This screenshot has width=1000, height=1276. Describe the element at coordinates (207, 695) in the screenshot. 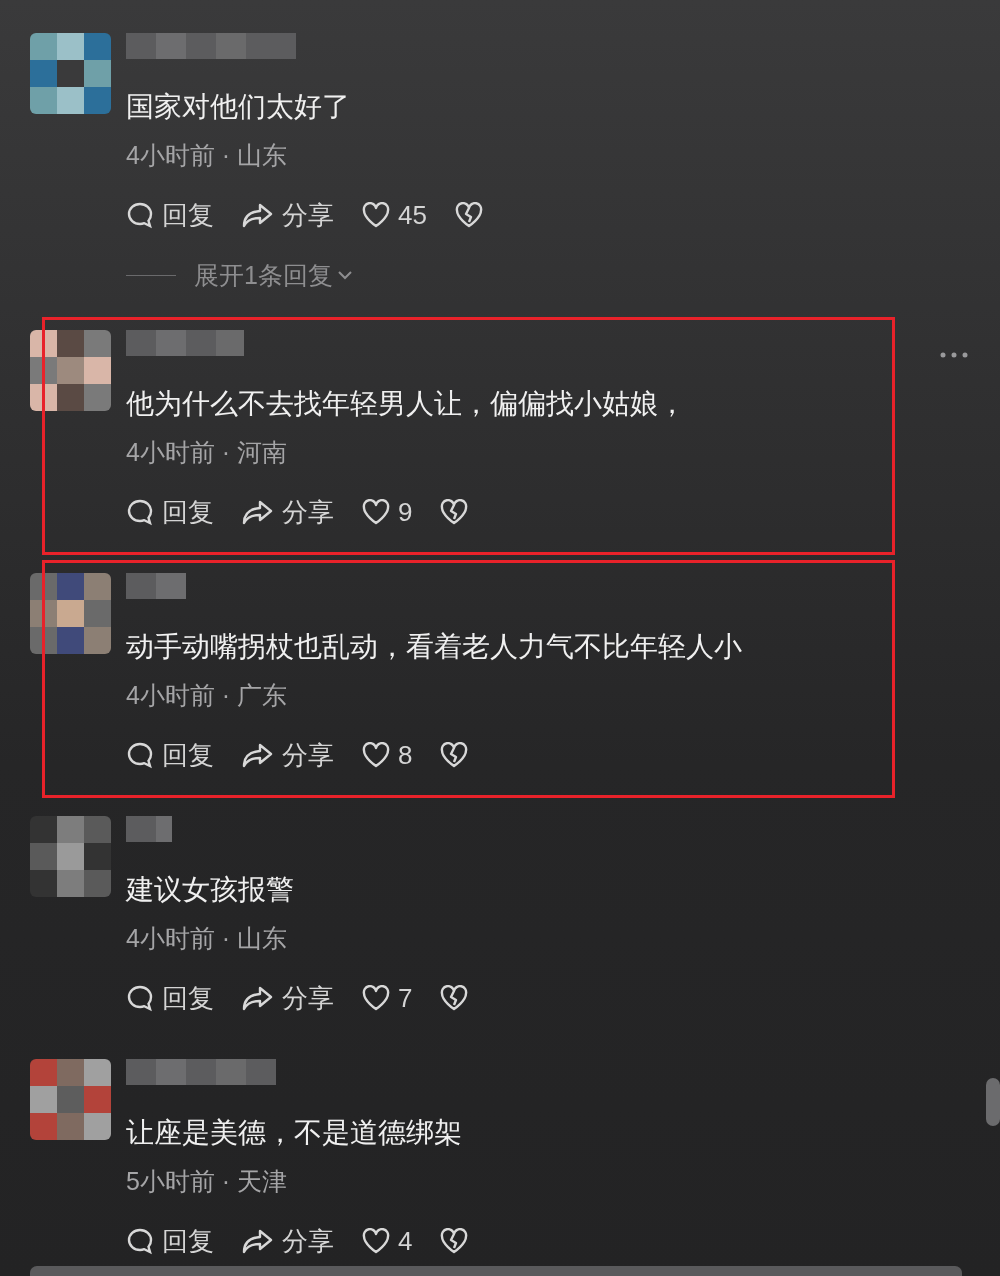

I see `comment-meta: 4小时前 · 广东` at that location.